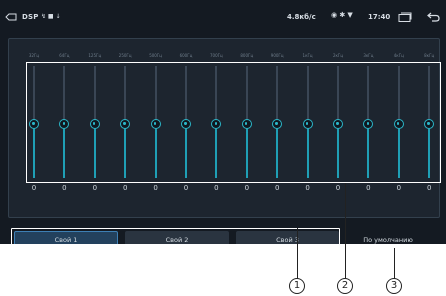  I want to click on recent-apps-icon, so click(405, 17).